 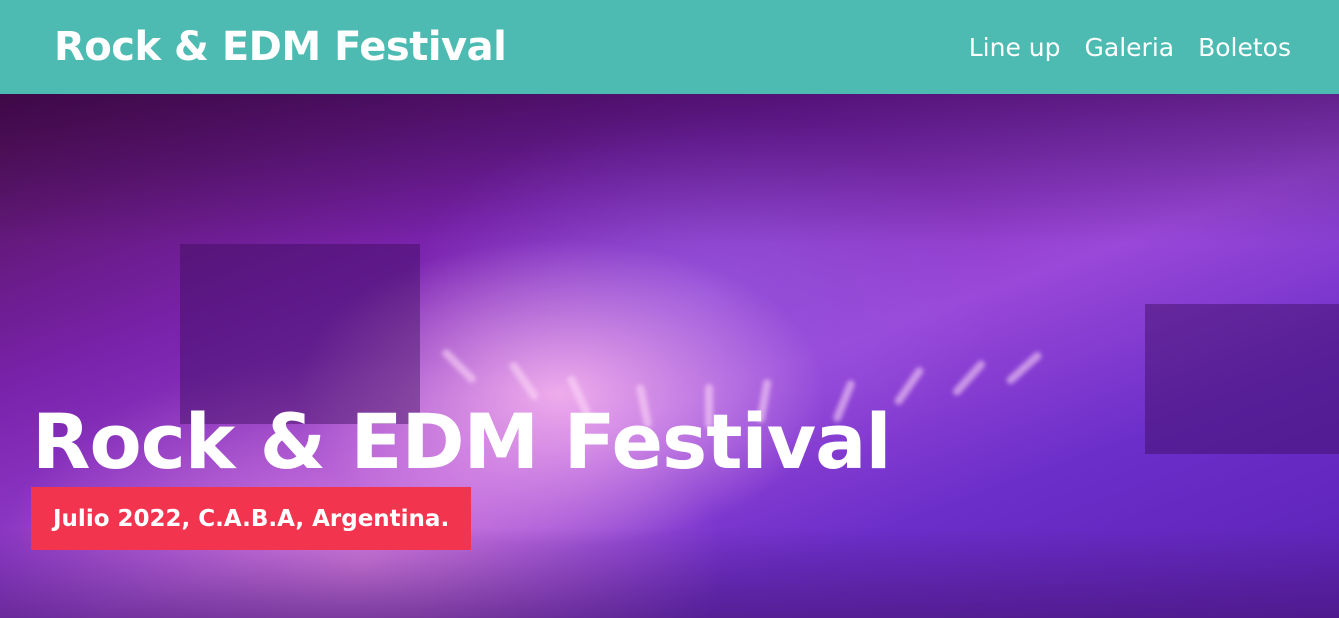 I want to click on main-nav: Line up Galeria Boletos, so click(x=1130, y=47).